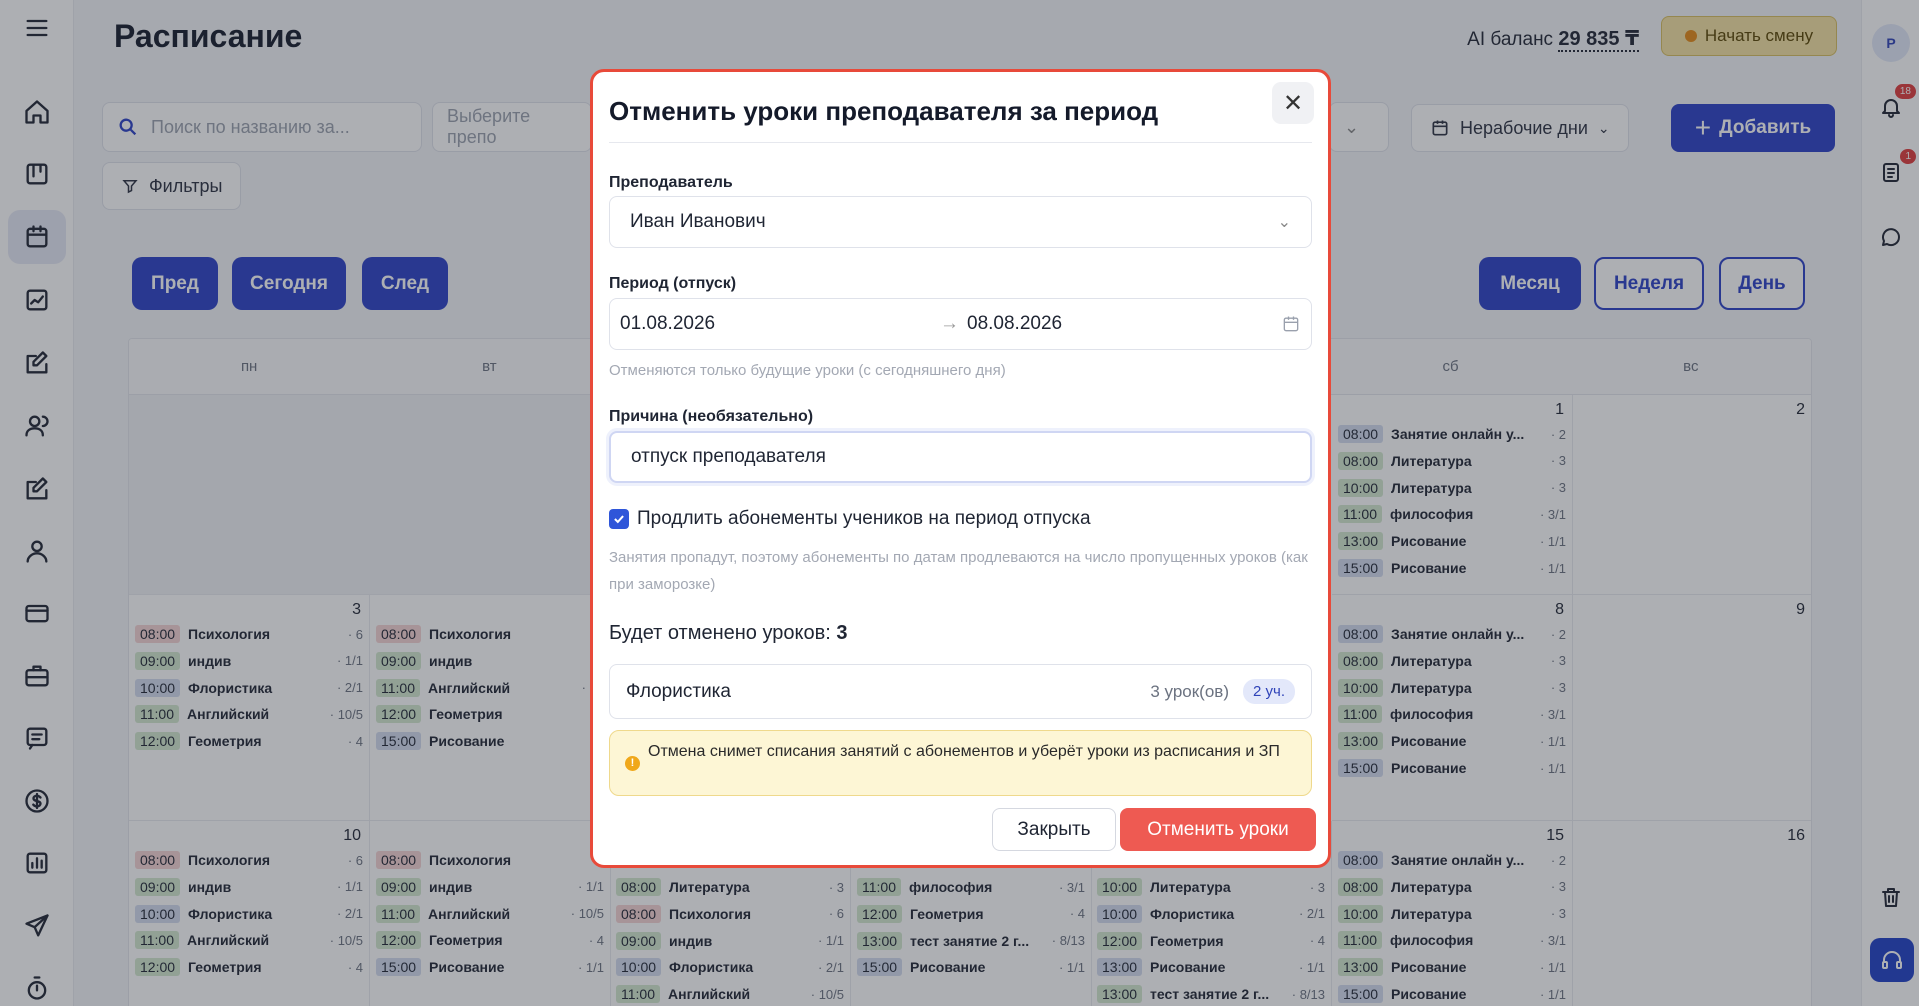 The height and width of the screenshot is (1006, 1919). What do you see at coordinates (720, 633) in the screenshot?
I see `summary-label: Будет отменено уроков:` at bounding box center [720, 633].